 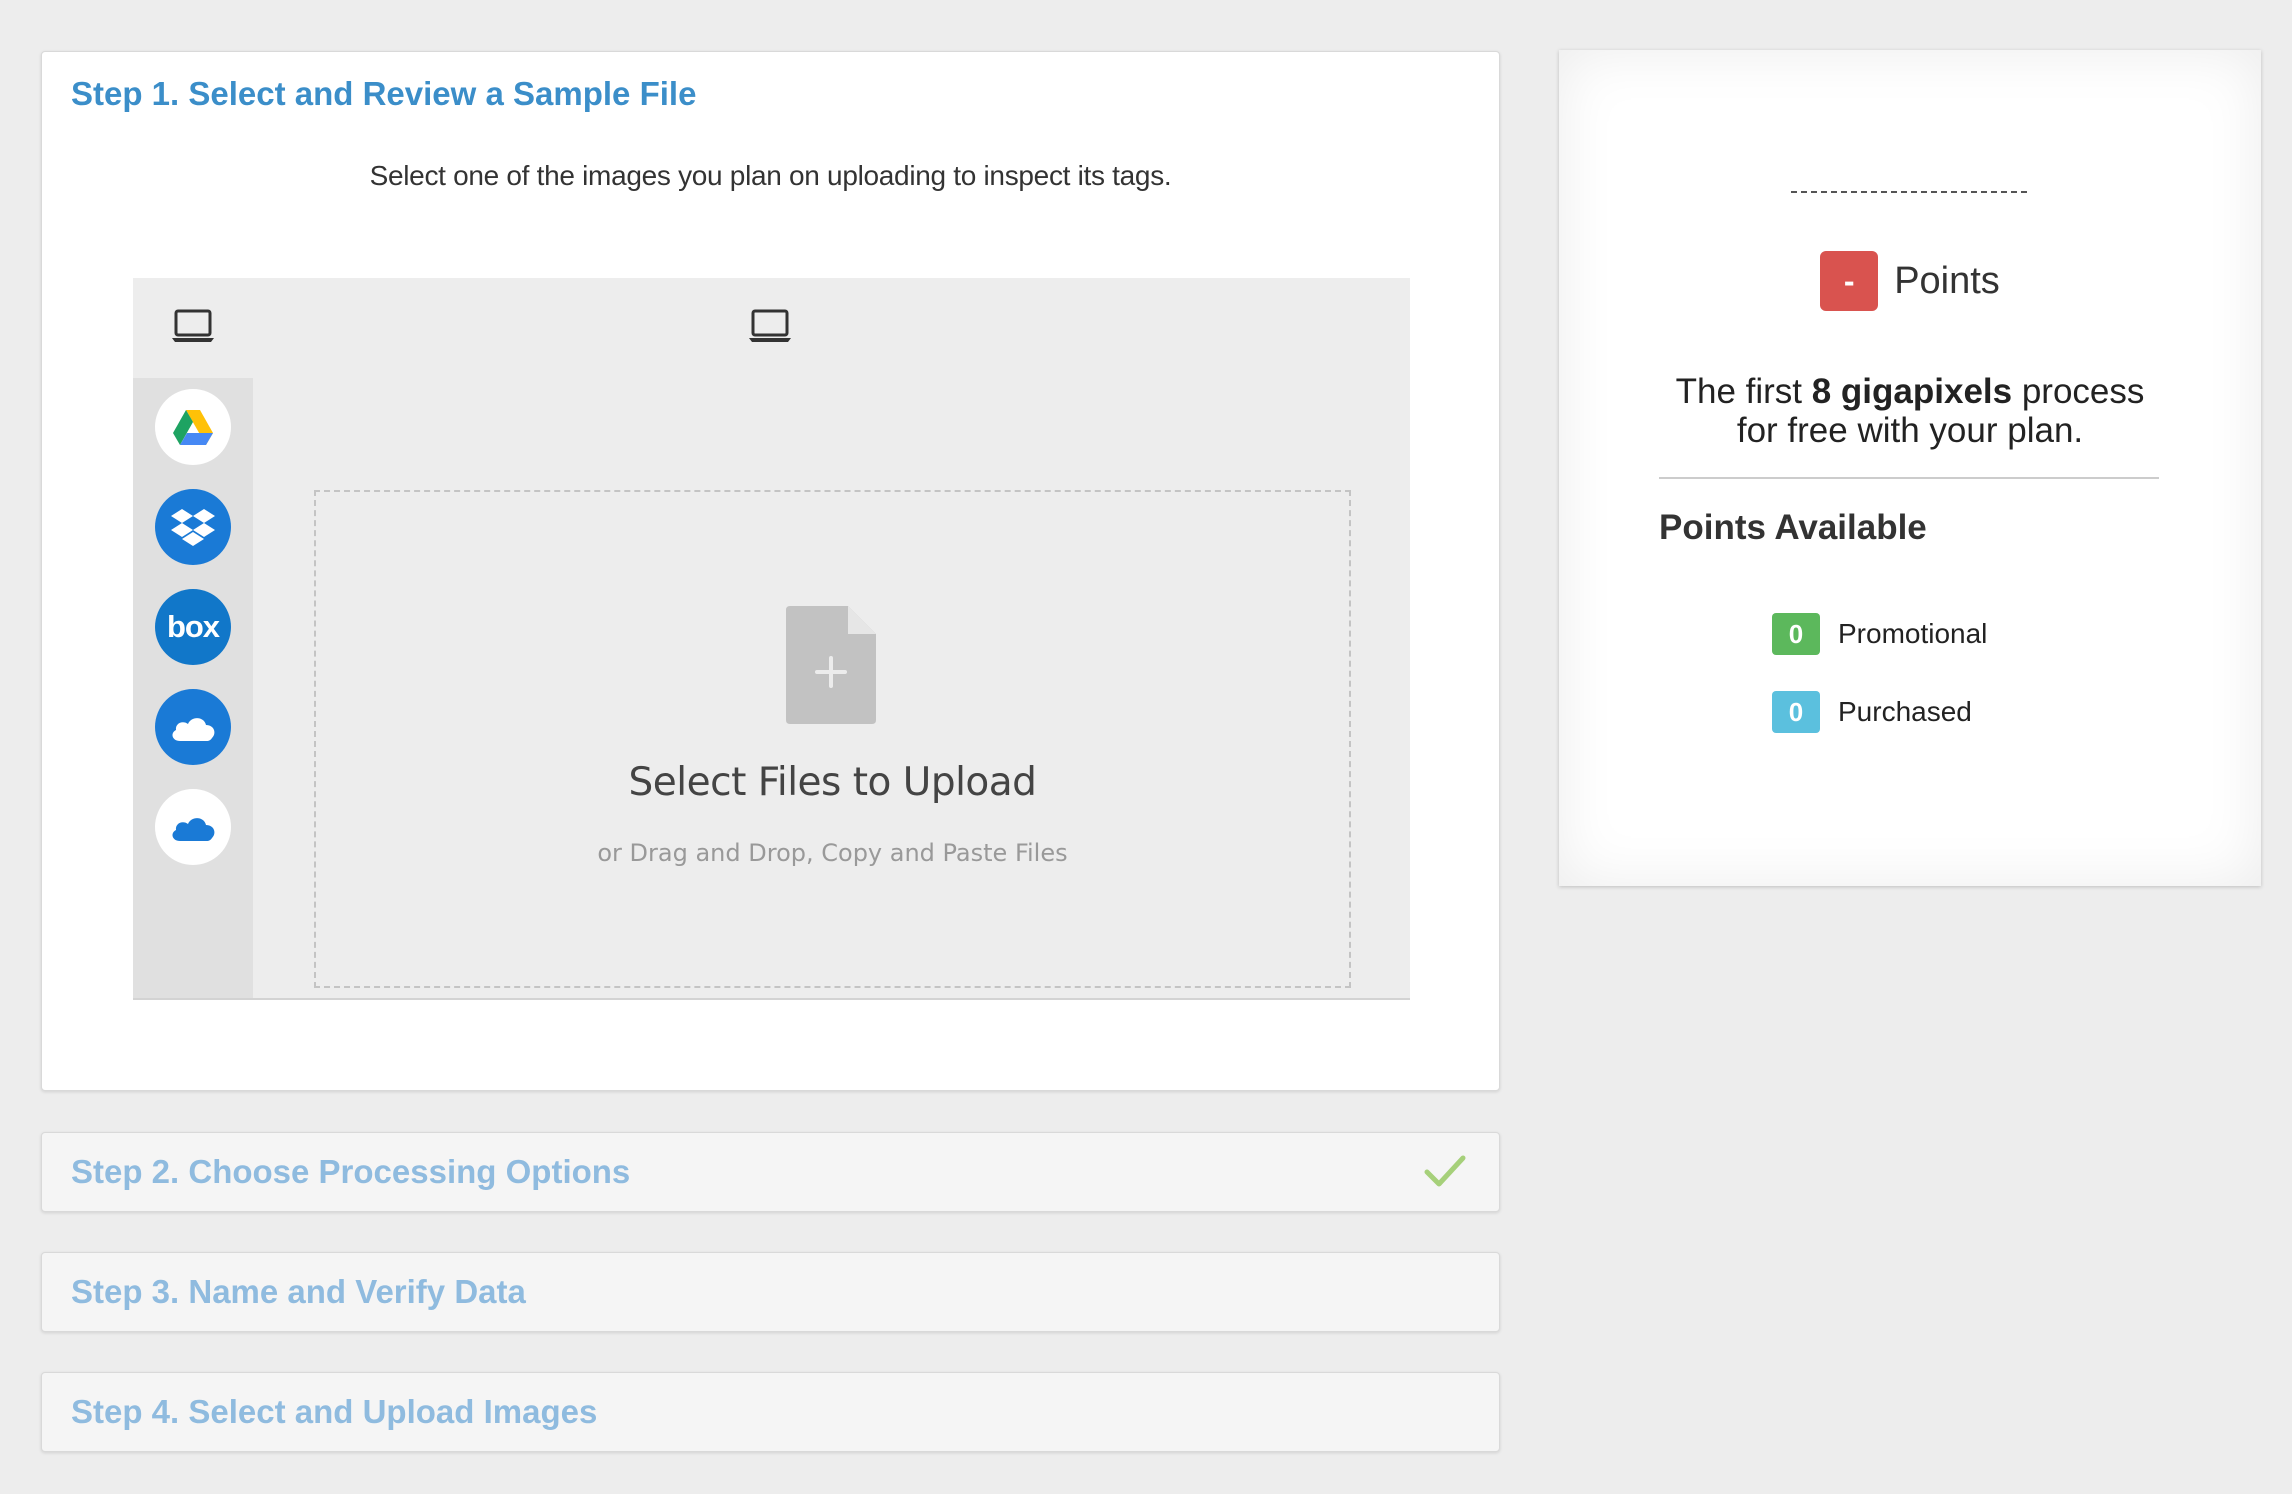 I want to click on points-label: Points, so click(x=1947, y=280).